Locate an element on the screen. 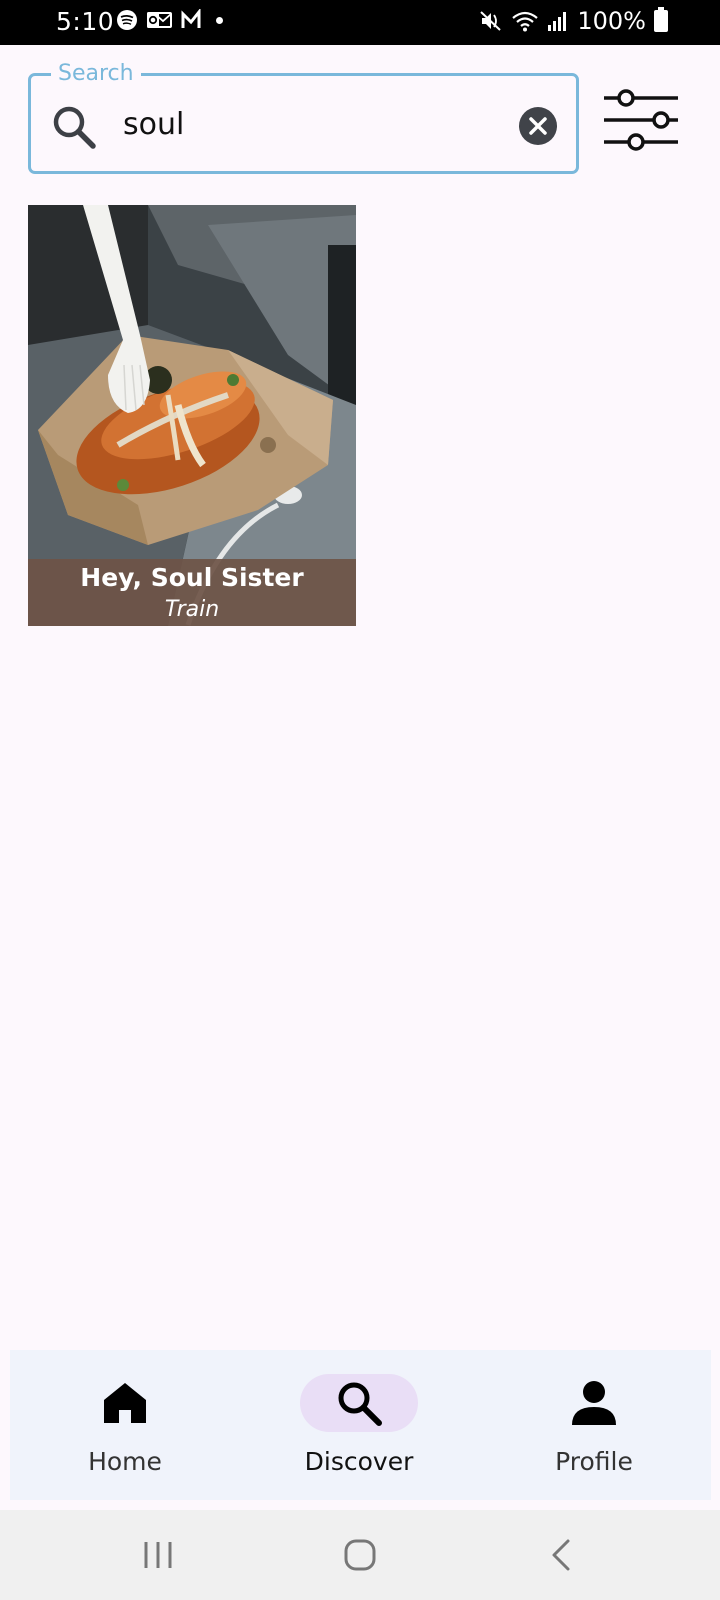 The height and width of the screenshot is (1600, 720). home-icon is located at coordinates (125, 1403).